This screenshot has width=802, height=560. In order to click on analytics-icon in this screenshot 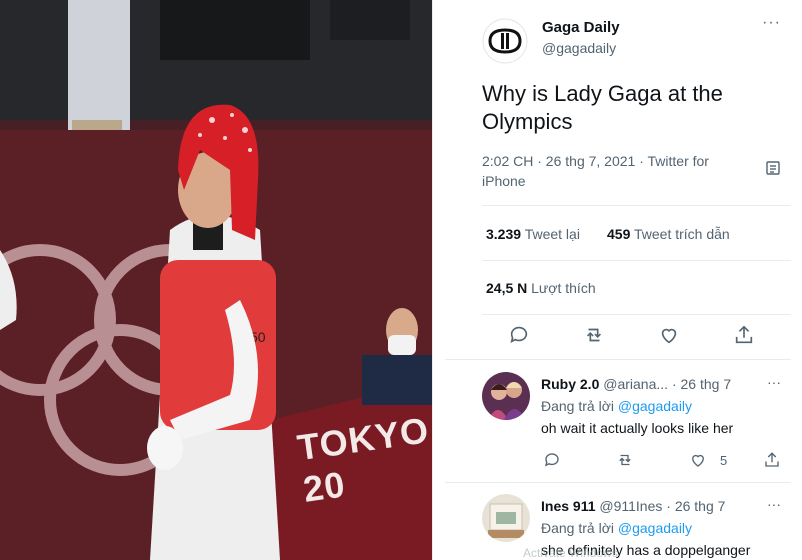, I will do `click(773, 168)`.